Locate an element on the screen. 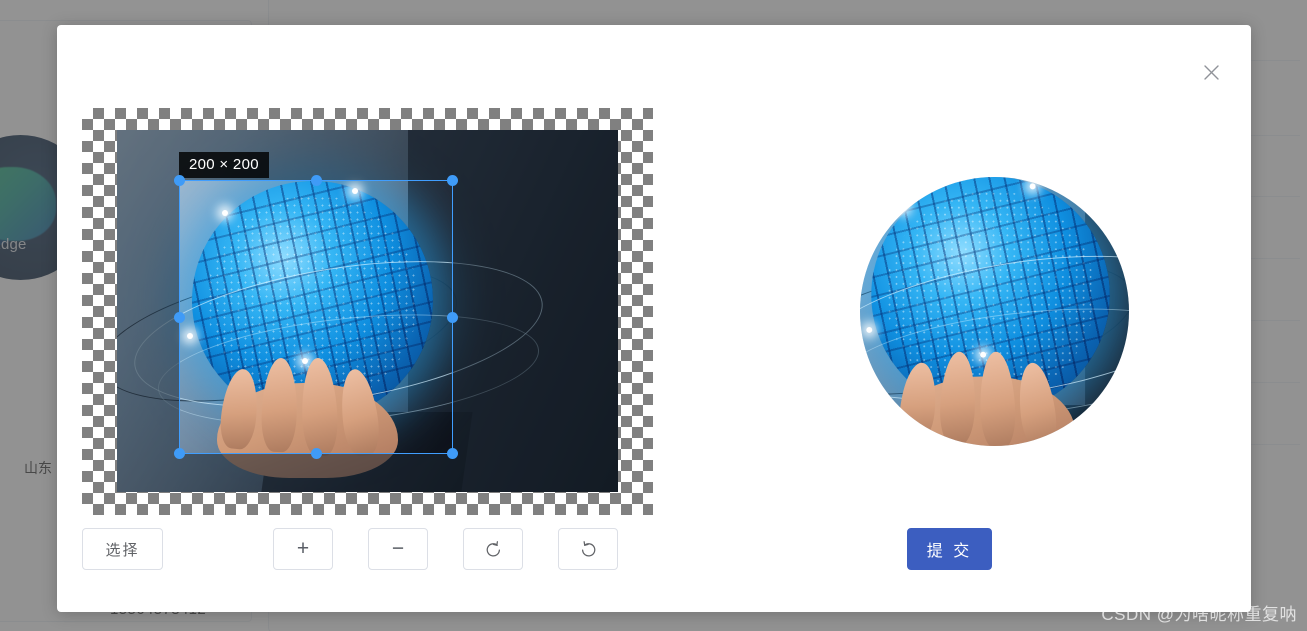 The image size is (1307, 631). crop-handle-top-left is located at coordinates (179, 180).